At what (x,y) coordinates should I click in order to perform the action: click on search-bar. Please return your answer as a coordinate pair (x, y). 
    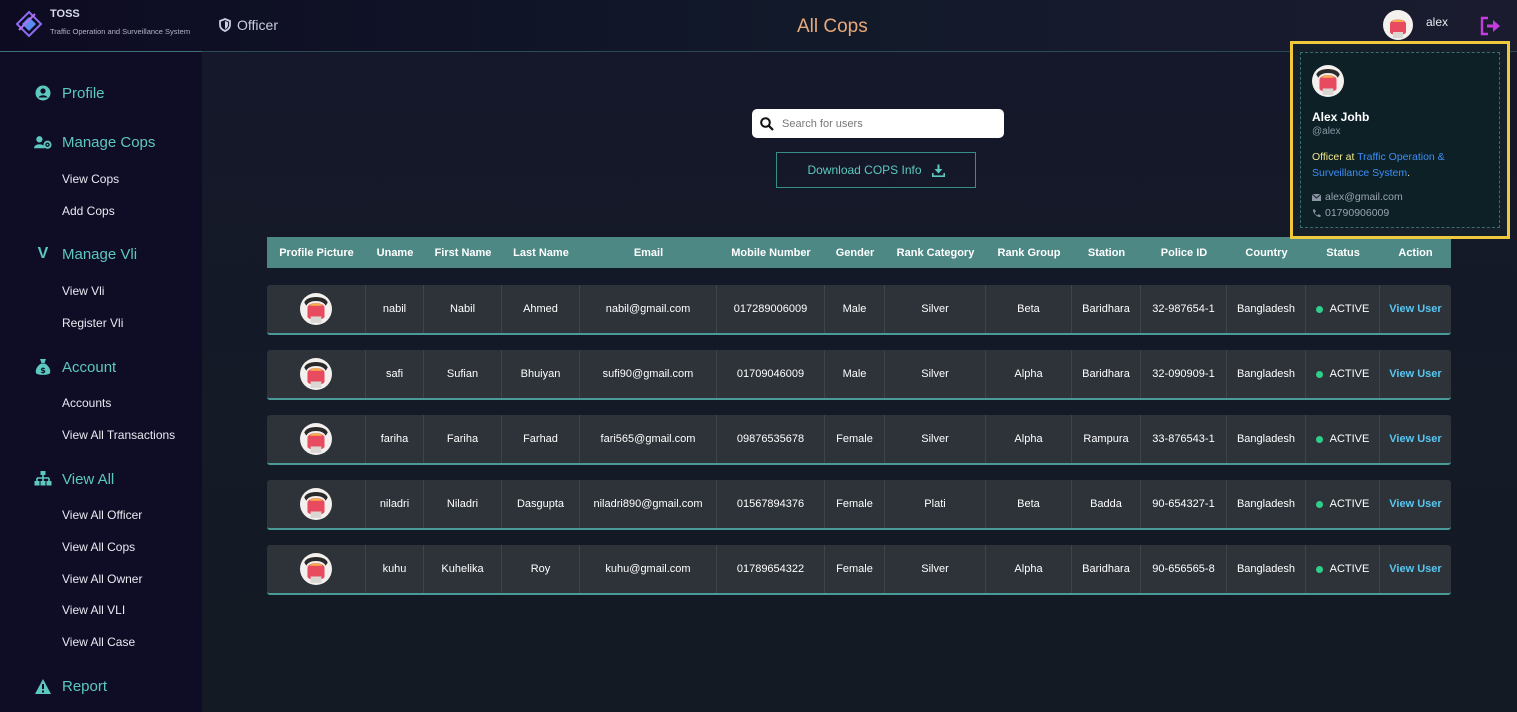
    Looking at the image, I should click on (878, 123).